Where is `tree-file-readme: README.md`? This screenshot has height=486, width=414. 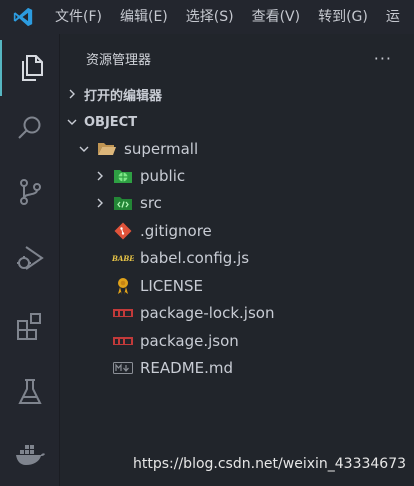 tree-file-readme: README.md is located at coordinates (172, 367).